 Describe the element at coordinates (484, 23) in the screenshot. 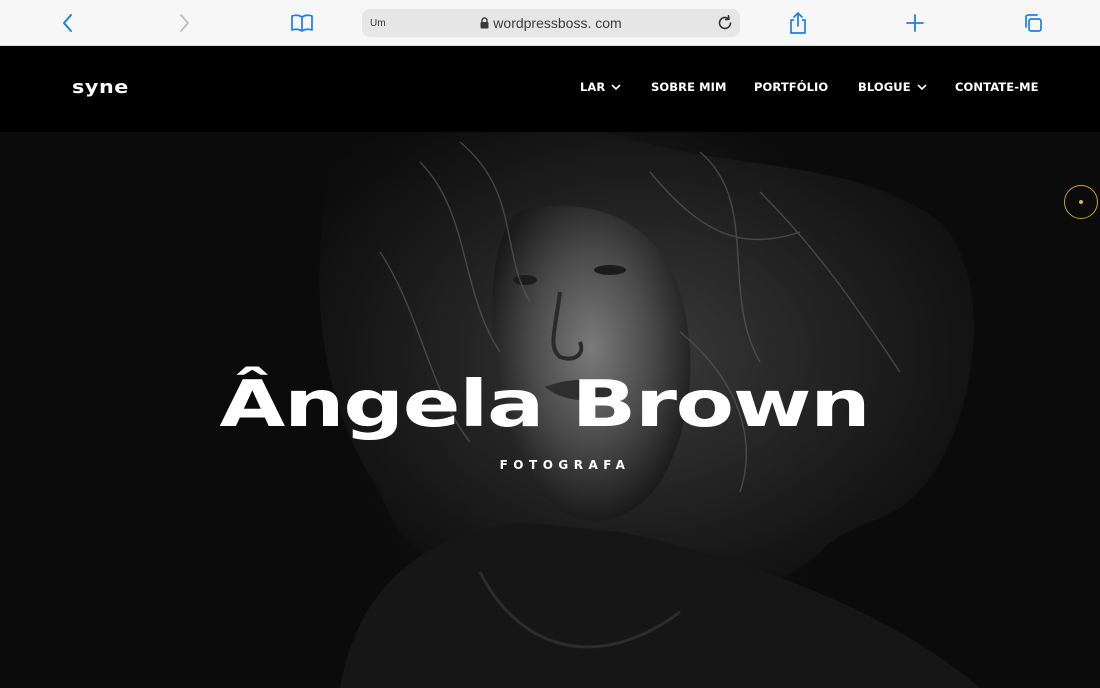

I see `lock-icon` at that location.